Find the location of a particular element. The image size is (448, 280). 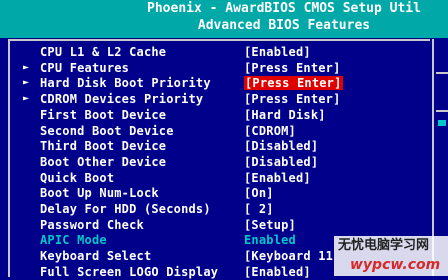

setting-label: APIC Mode is located at coordinates (73, 240).